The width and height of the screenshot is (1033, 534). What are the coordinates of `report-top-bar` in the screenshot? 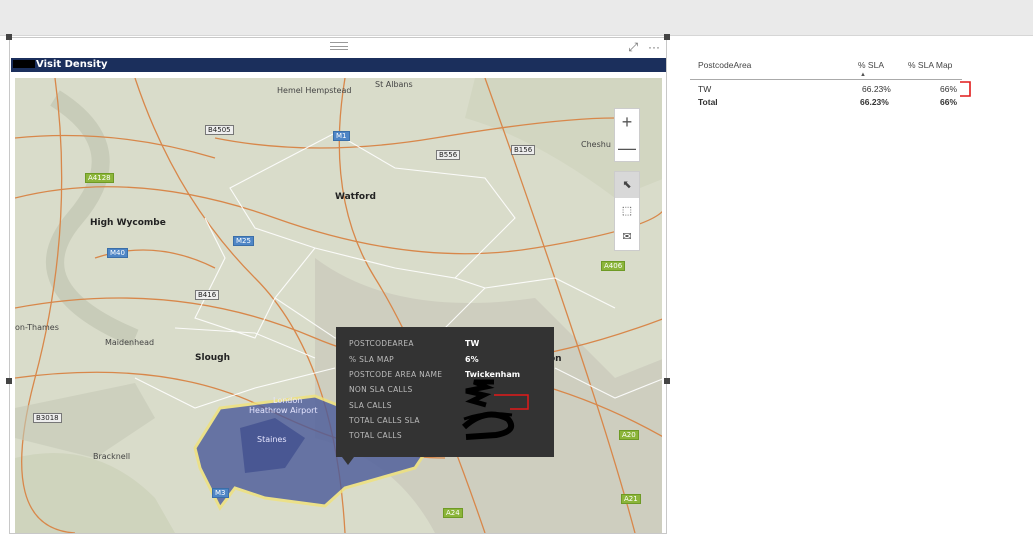 It's located at (516, 18).